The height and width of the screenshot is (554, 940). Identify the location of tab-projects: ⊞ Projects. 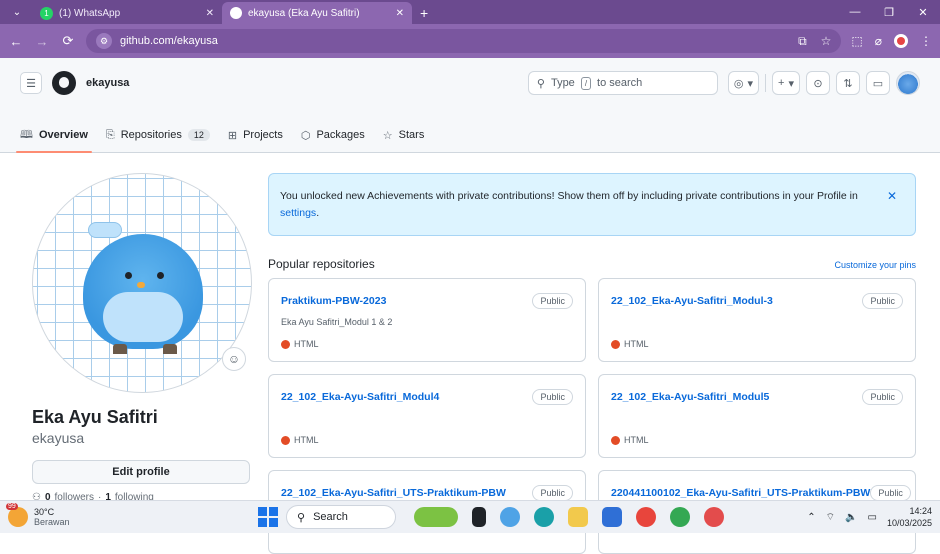
(255, 135).